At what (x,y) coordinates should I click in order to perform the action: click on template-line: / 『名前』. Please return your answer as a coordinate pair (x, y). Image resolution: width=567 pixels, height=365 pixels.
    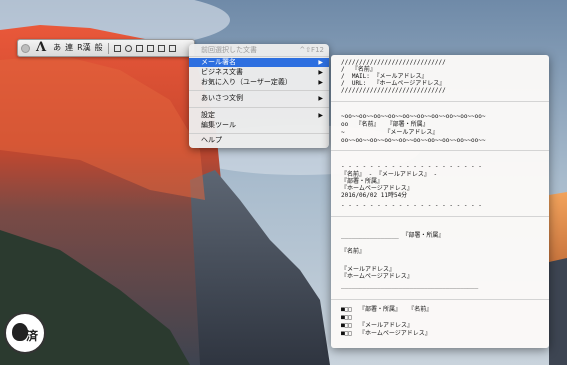
    Looking at the image, I should click on (358, 69).